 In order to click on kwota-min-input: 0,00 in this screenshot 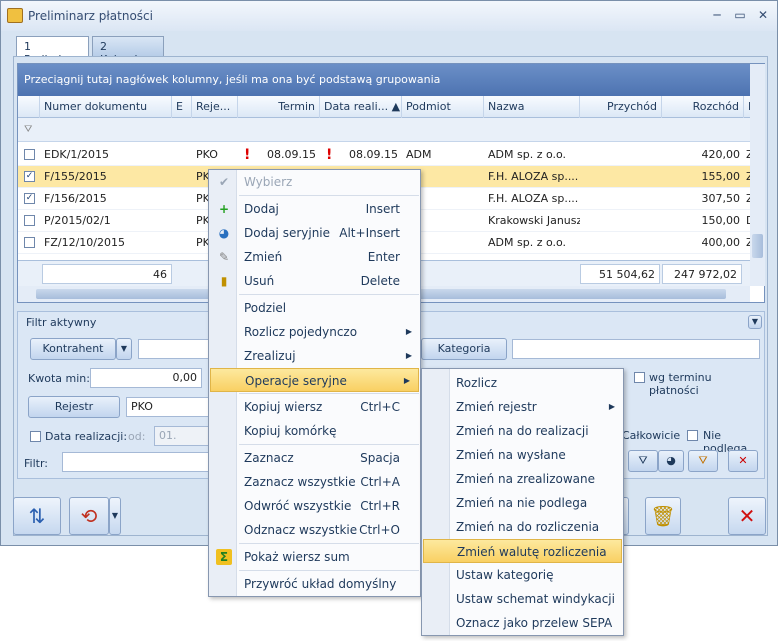, I will do `click(146, 378)`.